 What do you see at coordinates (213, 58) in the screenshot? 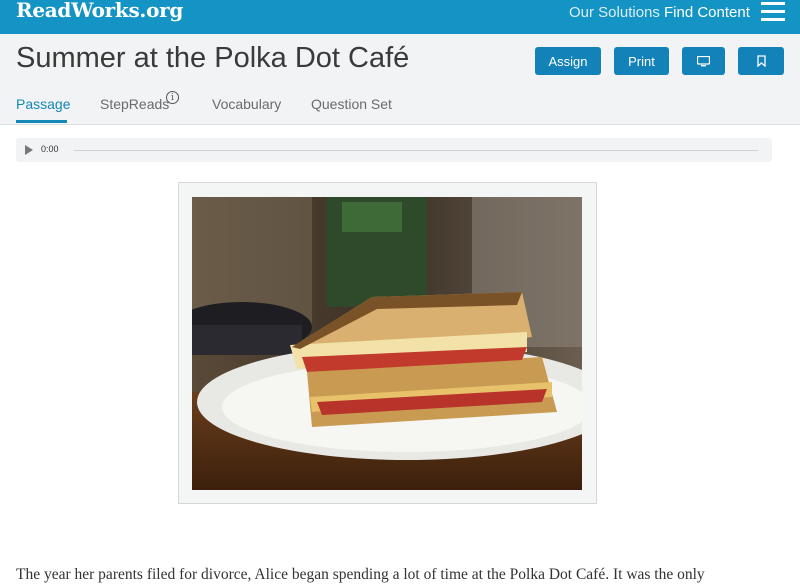
I see `page-title: Summer at the Polka Dot Café` at bounding box center [213, 58].